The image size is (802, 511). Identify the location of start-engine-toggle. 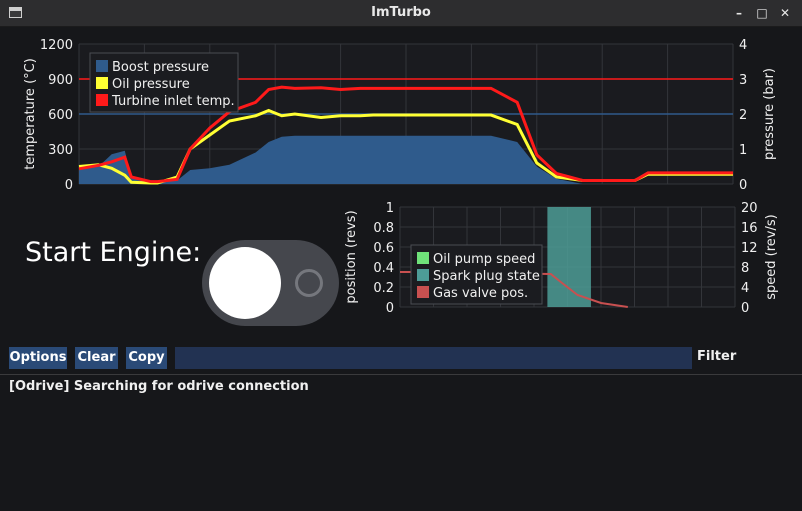
(270, 283).